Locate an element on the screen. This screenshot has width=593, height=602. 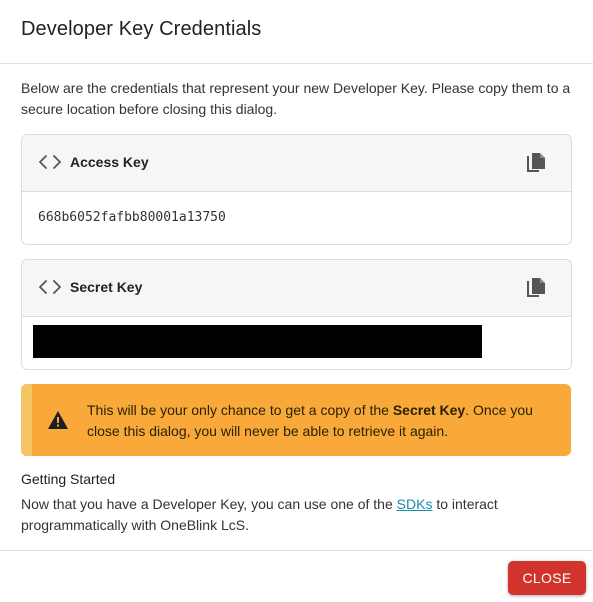
getting-started-title: Getting Started is located at coordinates (68, 479).